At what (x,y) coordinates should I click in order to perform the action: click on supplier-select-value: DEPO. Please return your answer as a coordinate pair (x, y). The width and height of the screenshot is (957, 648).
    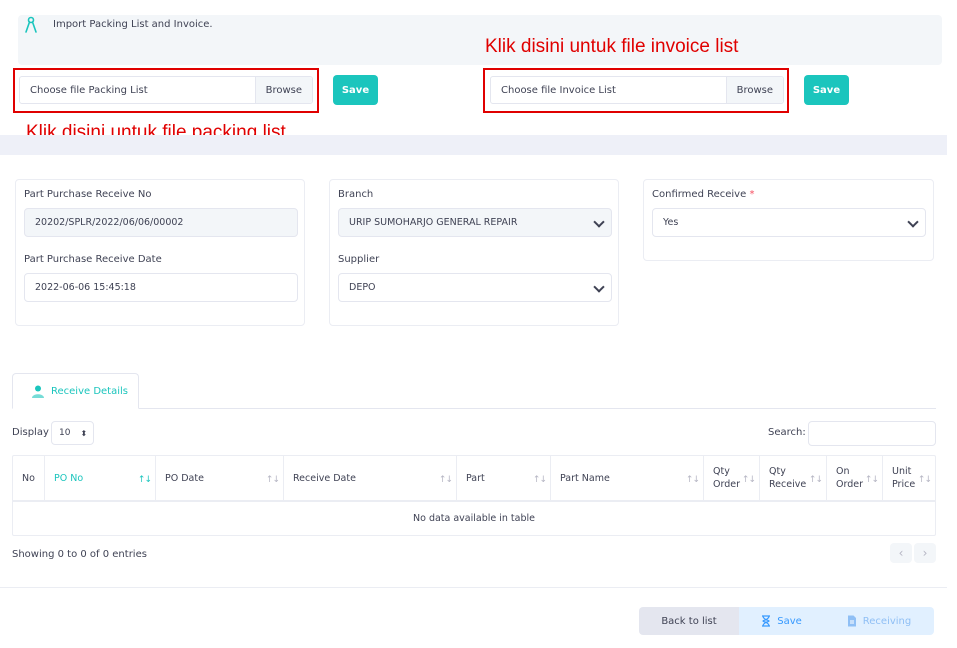
    Looking at the image, I should click on (362, 287).